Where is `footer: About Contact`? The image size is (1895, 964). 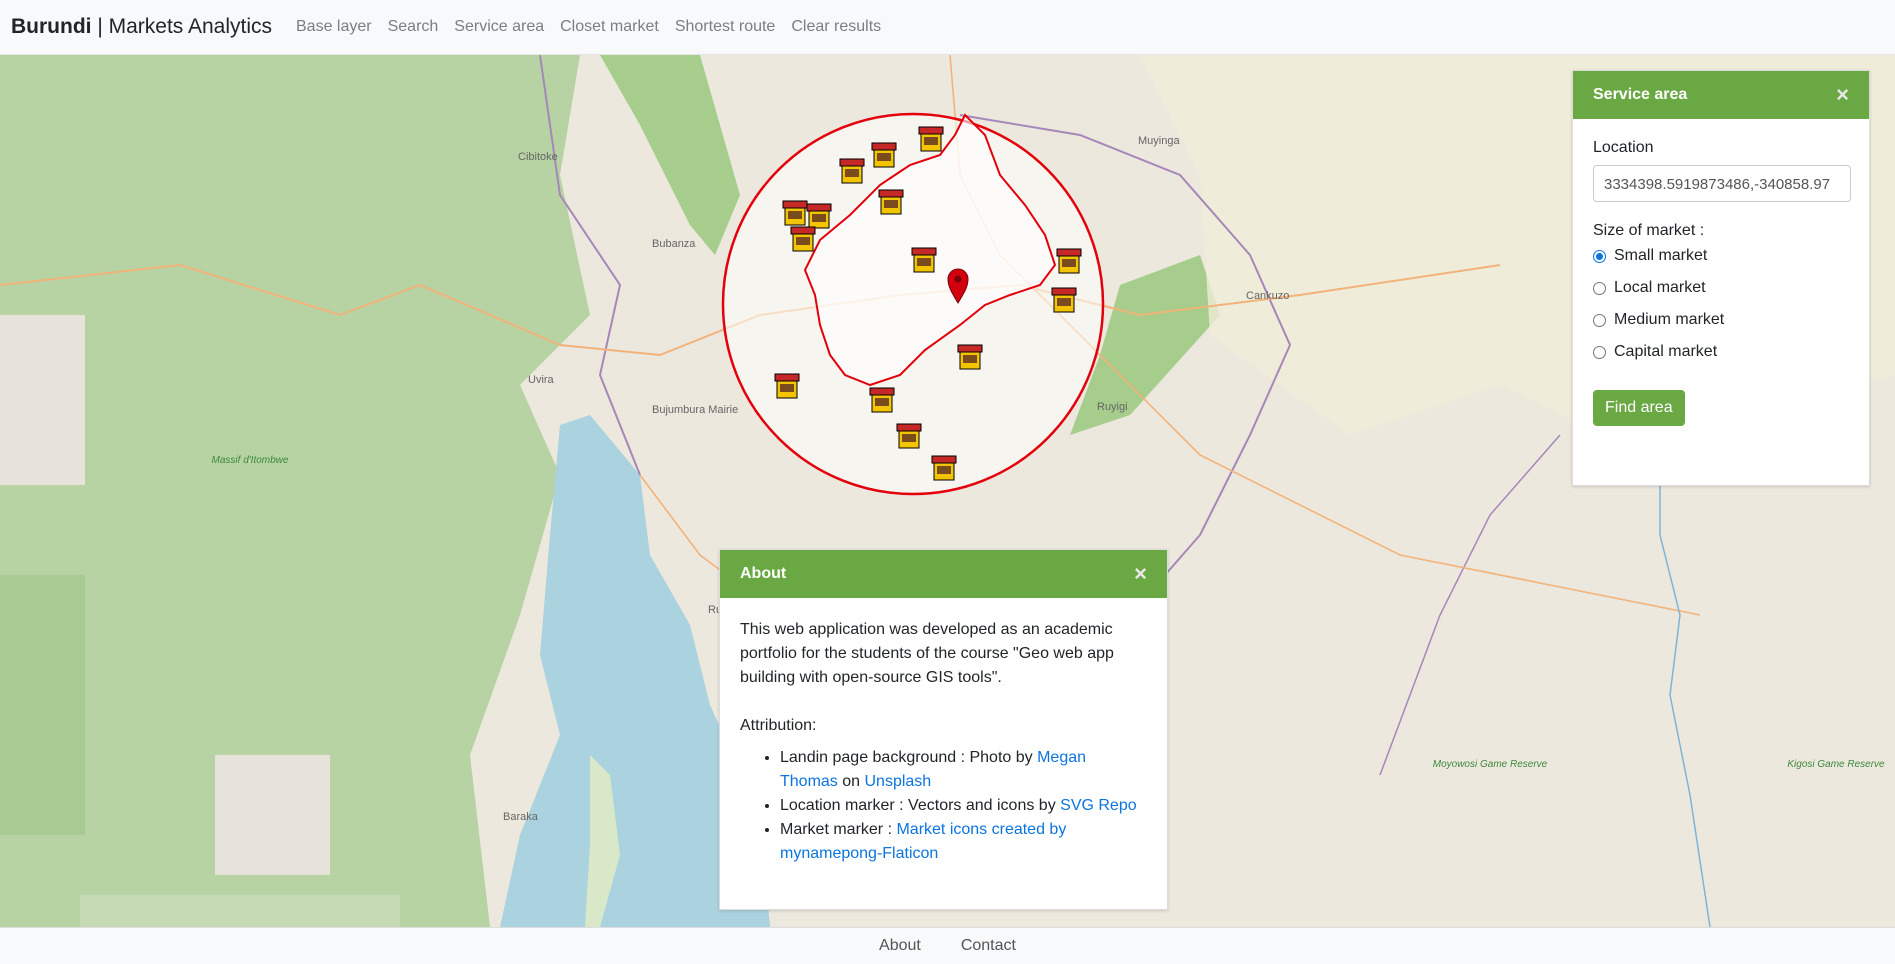 footer: About Contact is located at coordinates (947, 945).